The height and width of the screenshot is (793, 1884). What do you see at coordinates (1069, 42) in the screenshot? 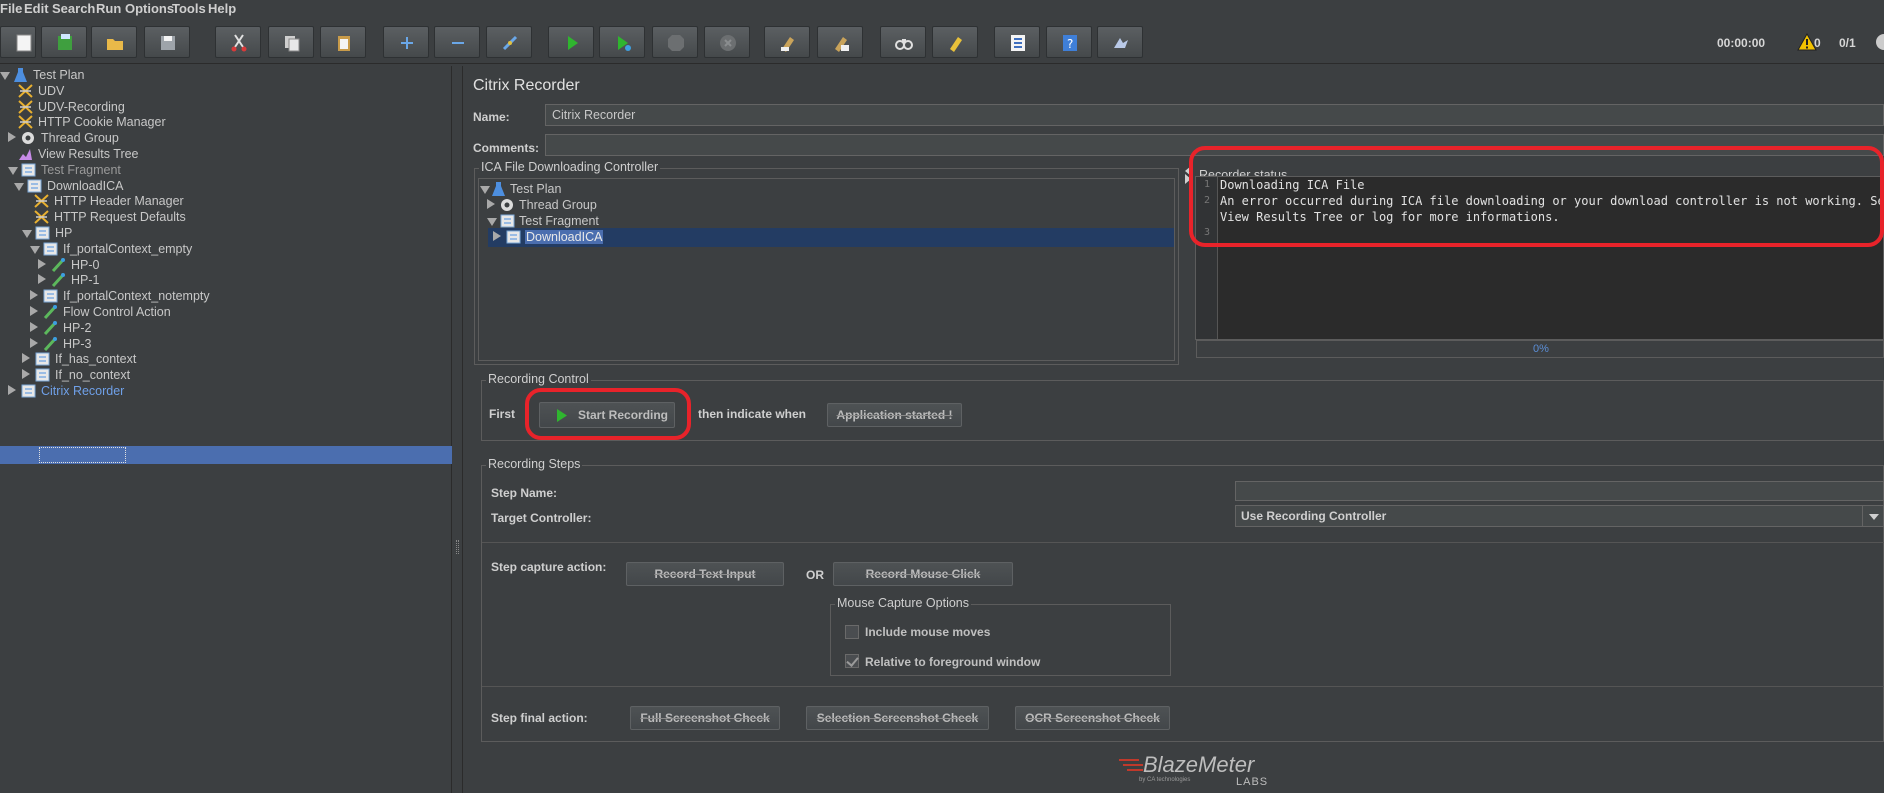
I see `help-button: ?` at bounding box center [1069, 42].